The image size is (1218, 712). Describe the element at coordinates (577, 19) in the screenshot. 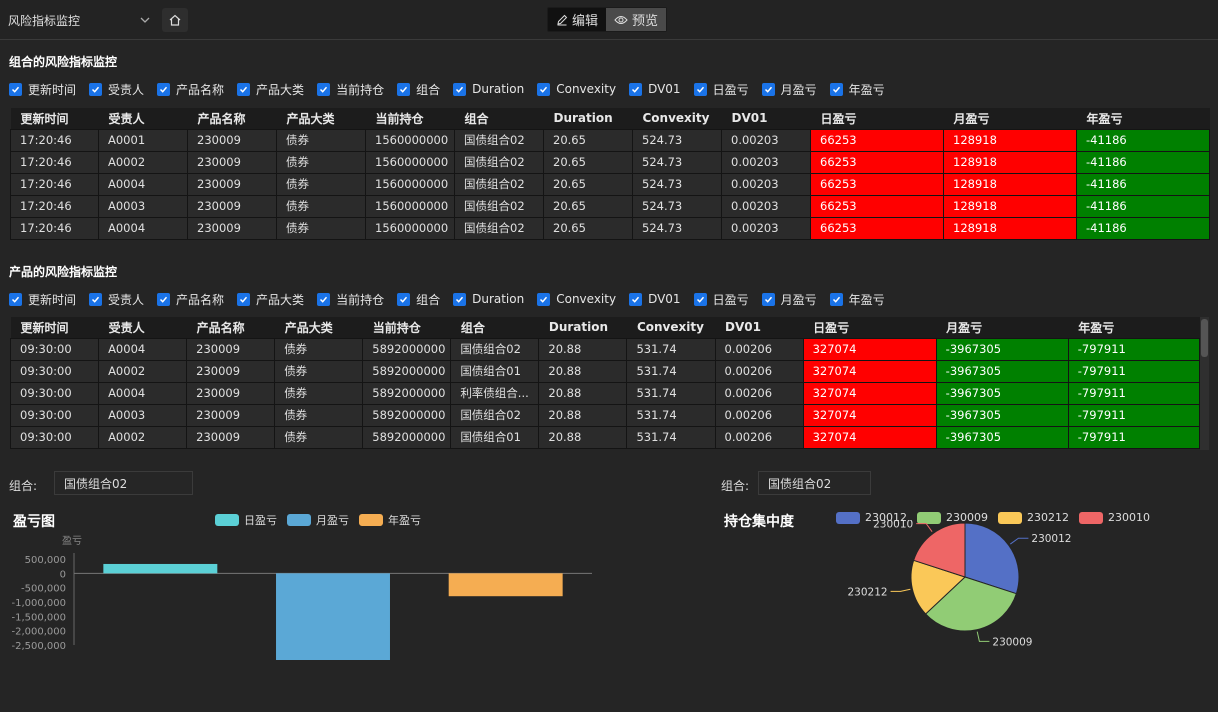

I see `edit-button: 编辑` at that location.